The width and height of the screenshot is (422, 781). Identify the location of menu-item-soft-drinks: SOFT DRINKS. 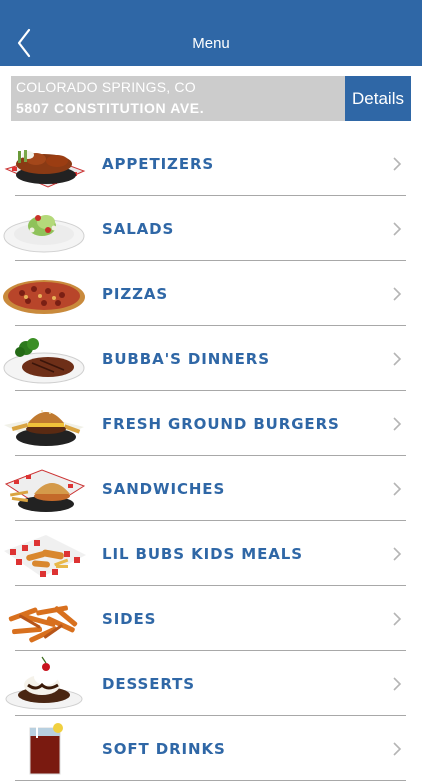
(211, 748).